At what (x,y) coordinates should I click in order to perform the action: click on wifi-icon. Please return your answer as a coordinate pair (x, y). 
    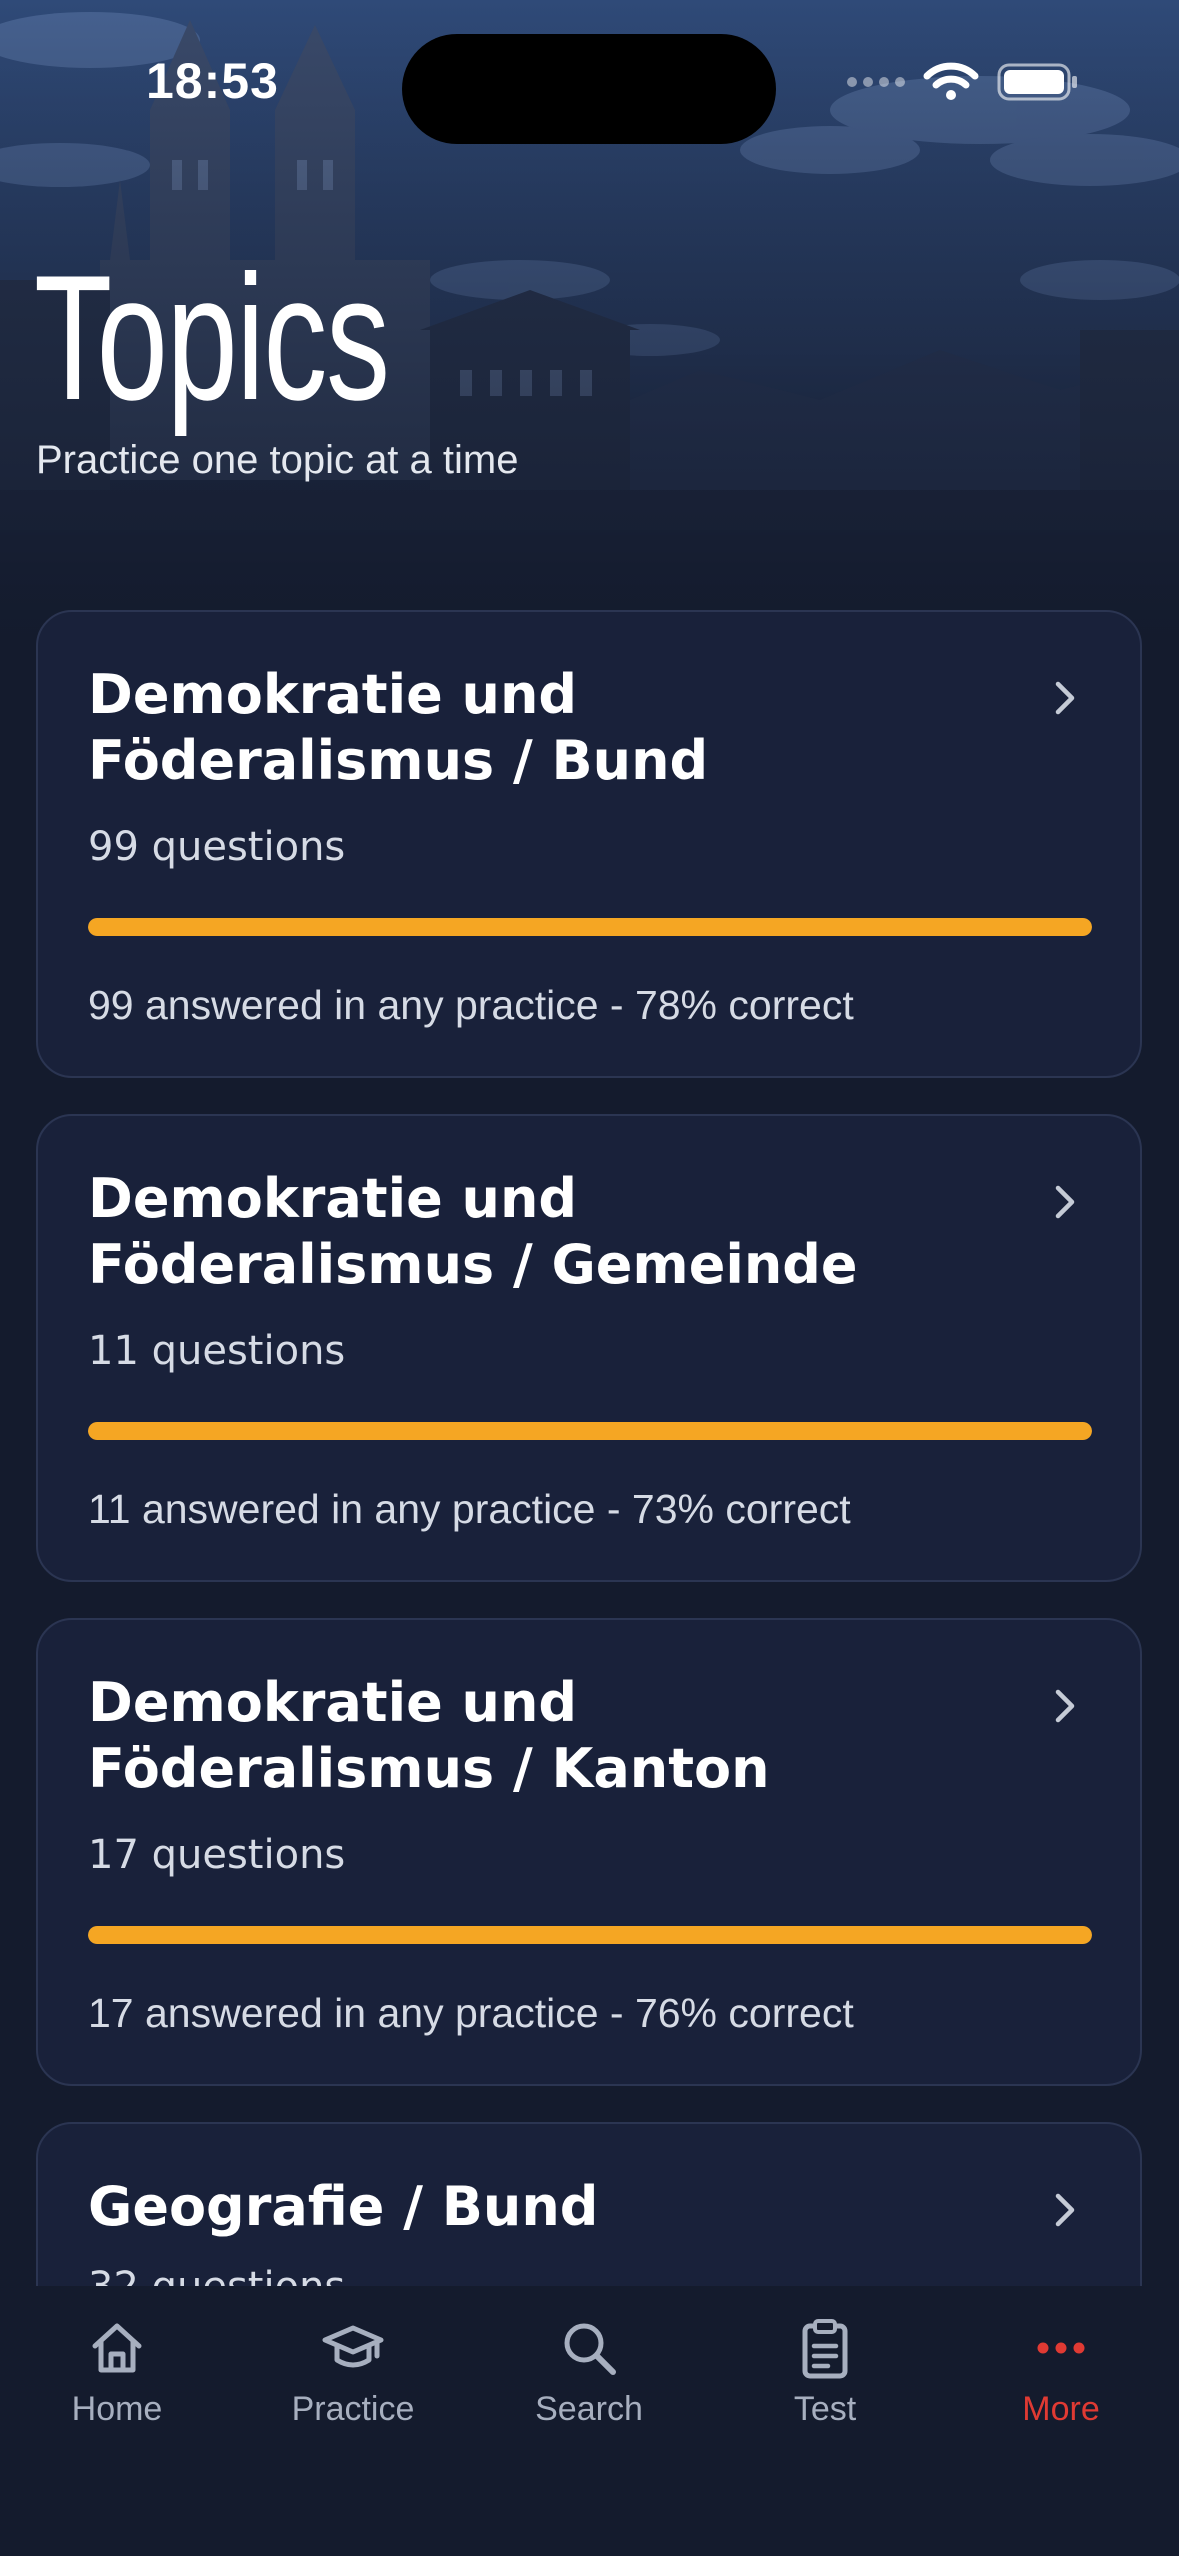
    Looking at the image, I should click on (951, 81).